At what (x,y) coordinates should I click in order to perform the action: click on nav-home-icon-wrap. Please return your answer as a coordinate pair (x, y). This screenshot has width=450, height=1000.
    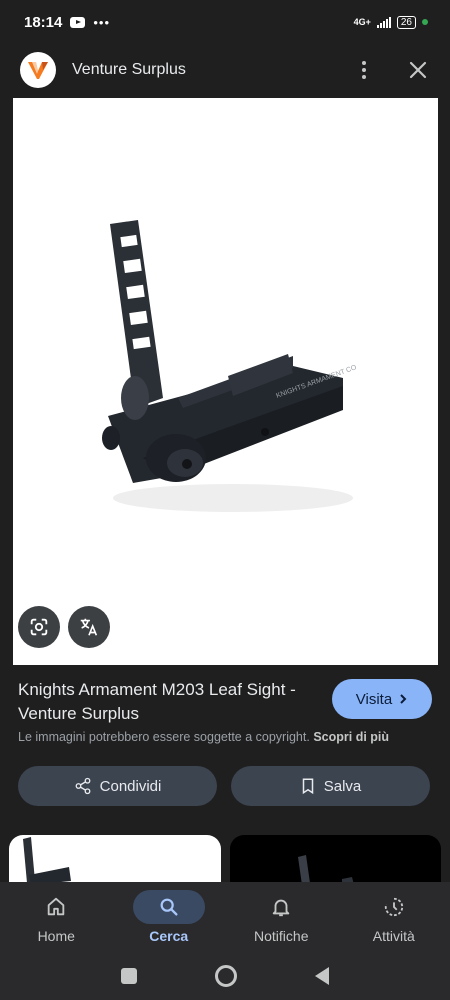
    Looking at the image, I should click on (56, 907).